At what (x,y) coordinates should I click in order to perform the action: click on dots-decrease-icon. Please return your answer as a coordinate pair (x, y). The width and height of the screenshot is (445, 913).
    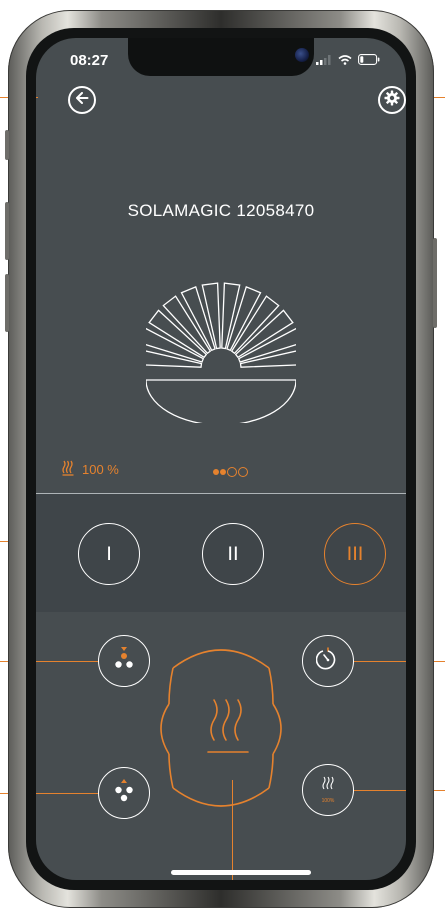
    Looking at the image, I should click on (124, 661).